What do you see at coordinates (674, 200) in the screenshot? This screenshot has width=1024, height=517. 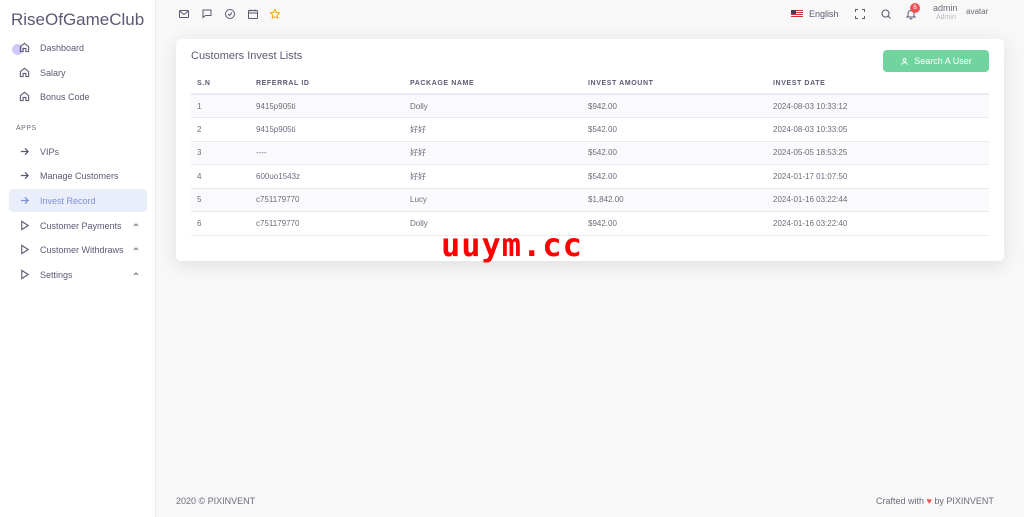 I see `cell-invest-amount: $1,842.00` at bounding box center [674, 200].